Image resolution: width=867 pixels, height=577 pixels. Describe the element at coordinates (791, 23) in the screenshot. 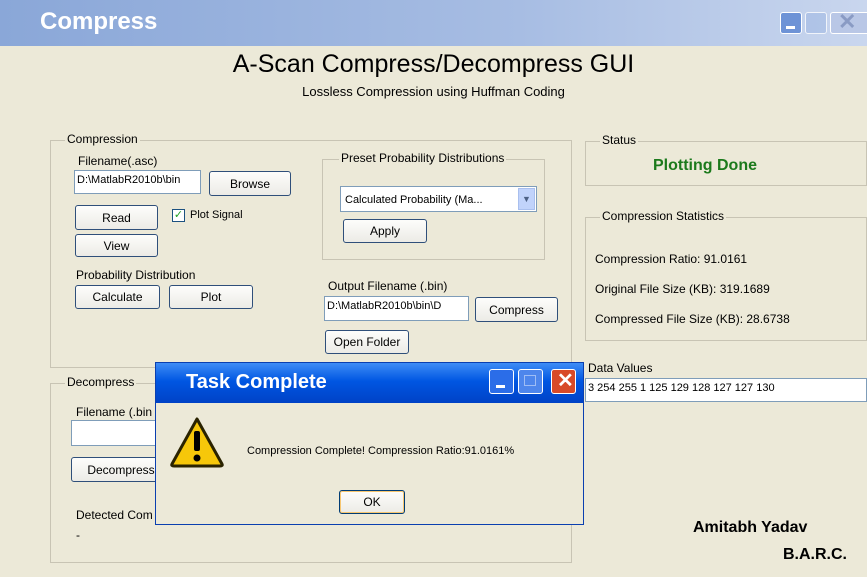

I see `minimize-button` at that location.